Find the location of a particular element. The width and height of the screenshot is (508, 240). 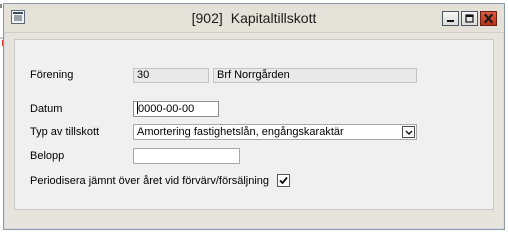

maximize-button is located at coordinates (469, 18).